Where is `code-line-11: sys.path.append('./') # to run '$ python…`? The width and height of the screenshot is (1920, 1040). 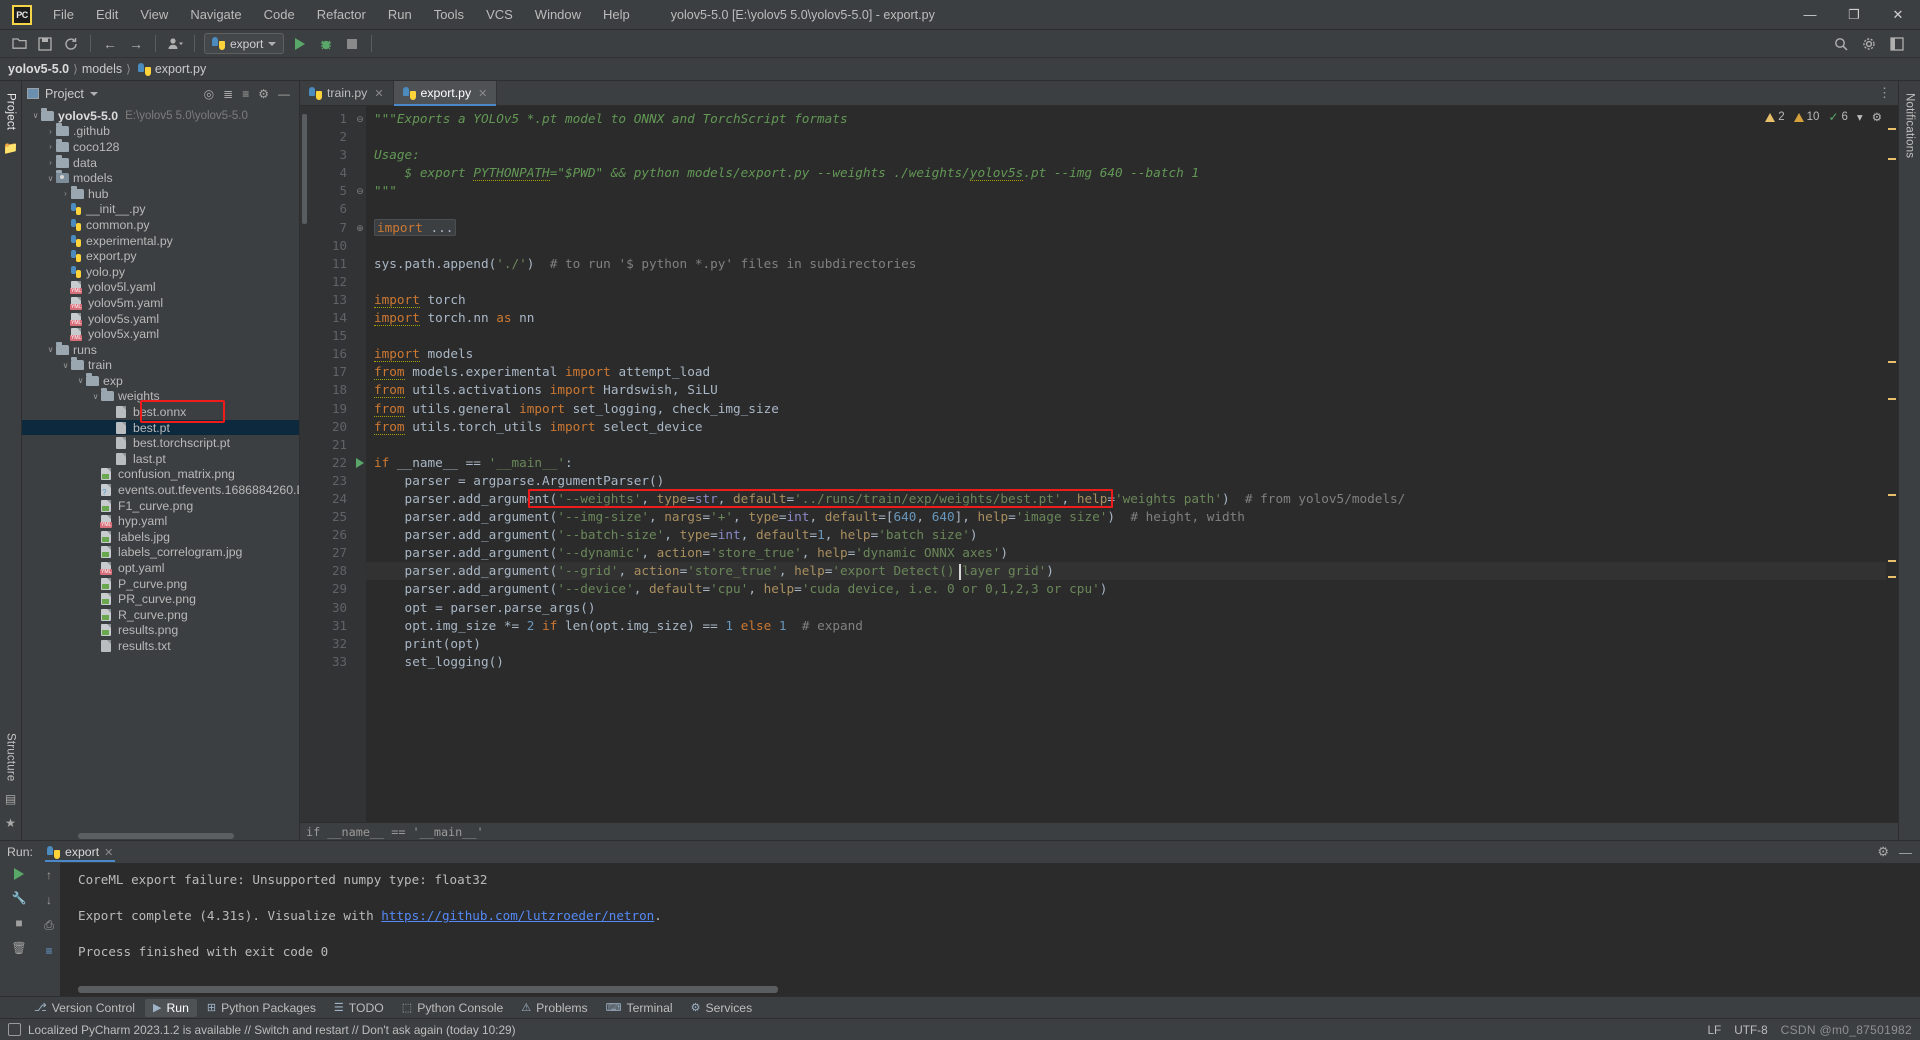
code-line-11: sys.path.append('./') # to run '$ python… is located at coordinates (1126, 264).